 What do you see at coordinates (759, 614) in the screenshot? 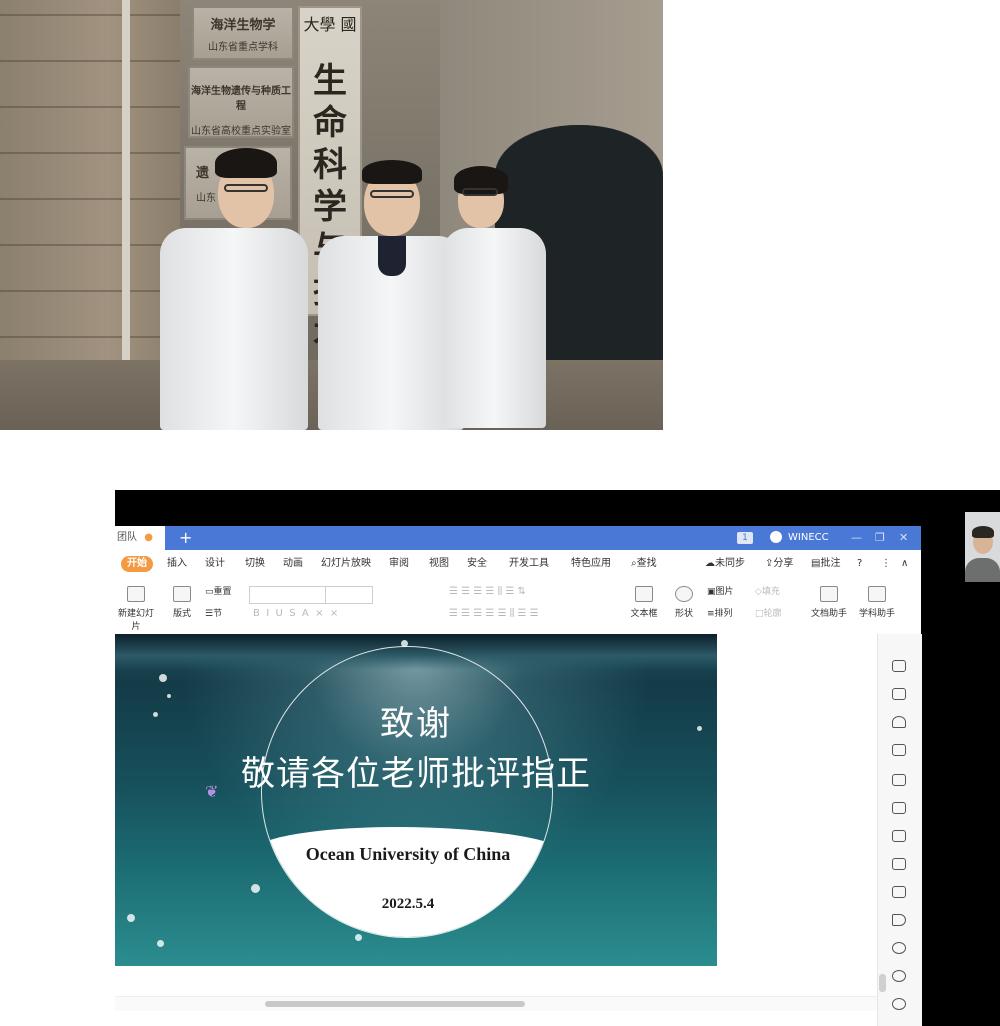
I see `outline-icon: □` at bounding box center [759, 614].